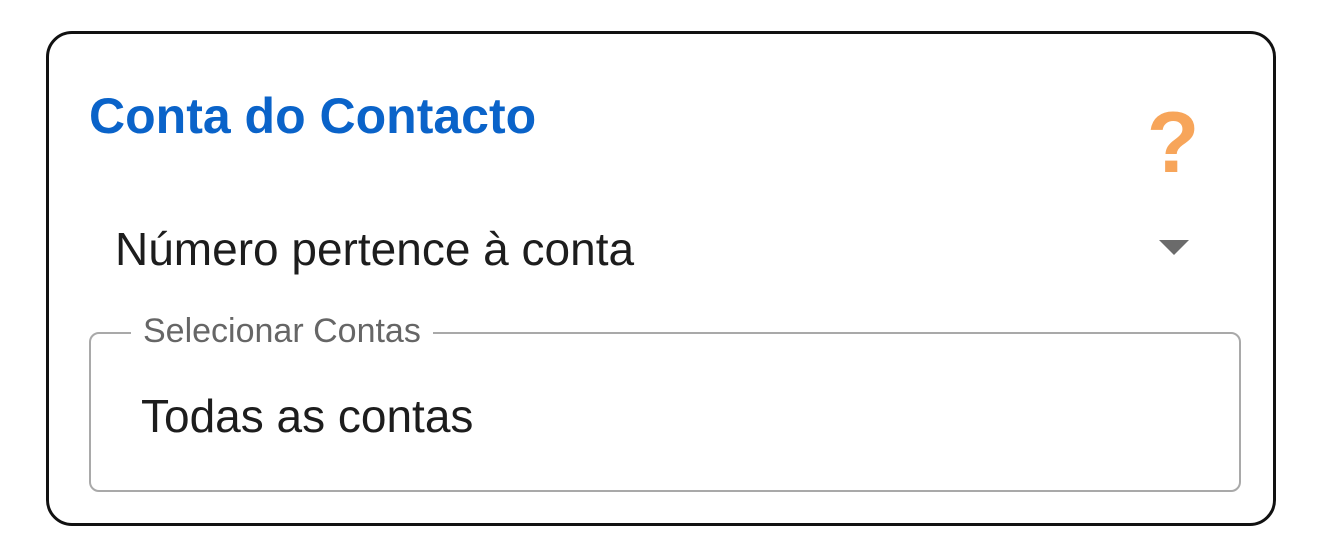  I want to click on account-condition-selected-value: Número pertence à conta, so click(375, 249).